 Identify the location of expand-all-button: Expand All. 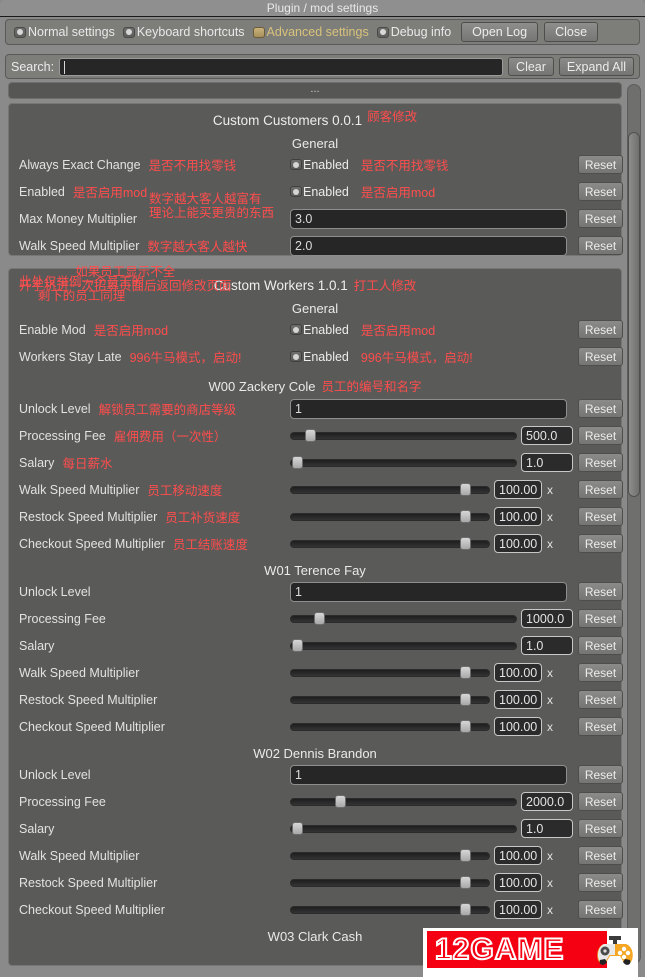
(596, 66).